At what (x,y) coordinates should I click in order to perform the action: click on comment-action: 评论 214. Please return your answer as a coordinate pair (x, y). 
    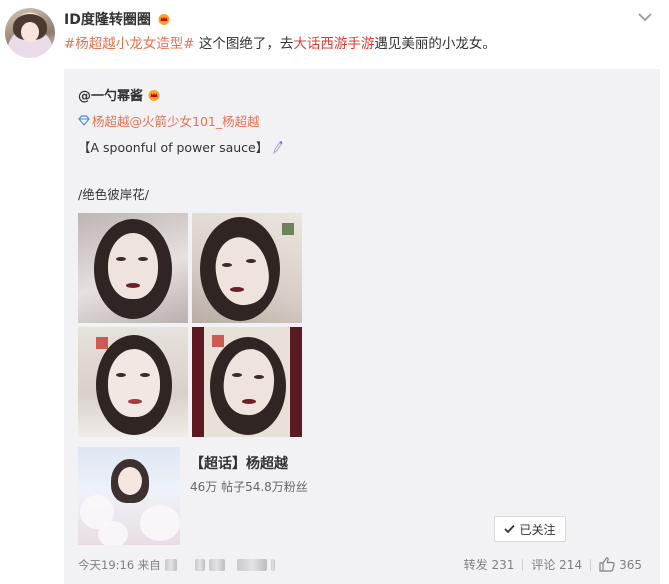
    Looking at the image, I should click on (556, 564).